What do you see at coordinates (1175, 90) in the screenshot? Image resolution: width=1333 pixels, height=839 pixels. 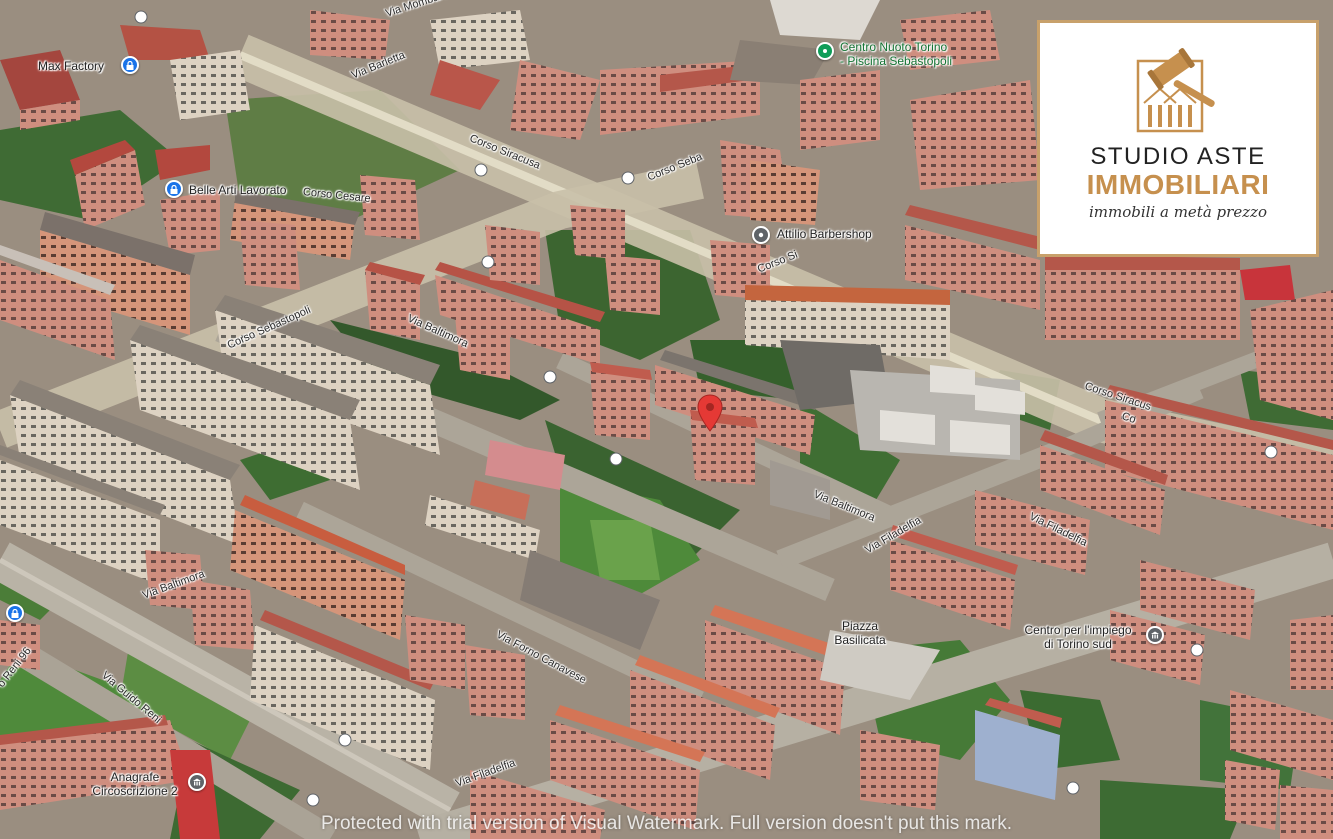 I see `gavel-house-icon` at bounding box center [1175, 90].